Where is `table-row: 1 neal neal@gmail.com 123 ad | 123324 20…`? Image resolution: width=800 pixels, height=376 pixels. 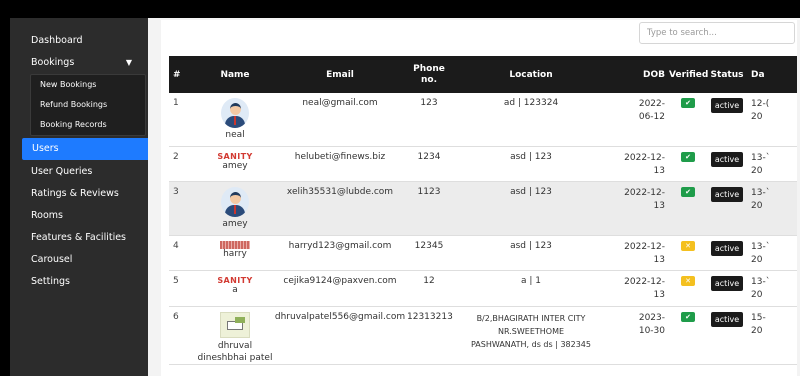 table-row: 1 neal neal@gmail.com 123 ad | 123324 20… is located at coordinates (483, 120).